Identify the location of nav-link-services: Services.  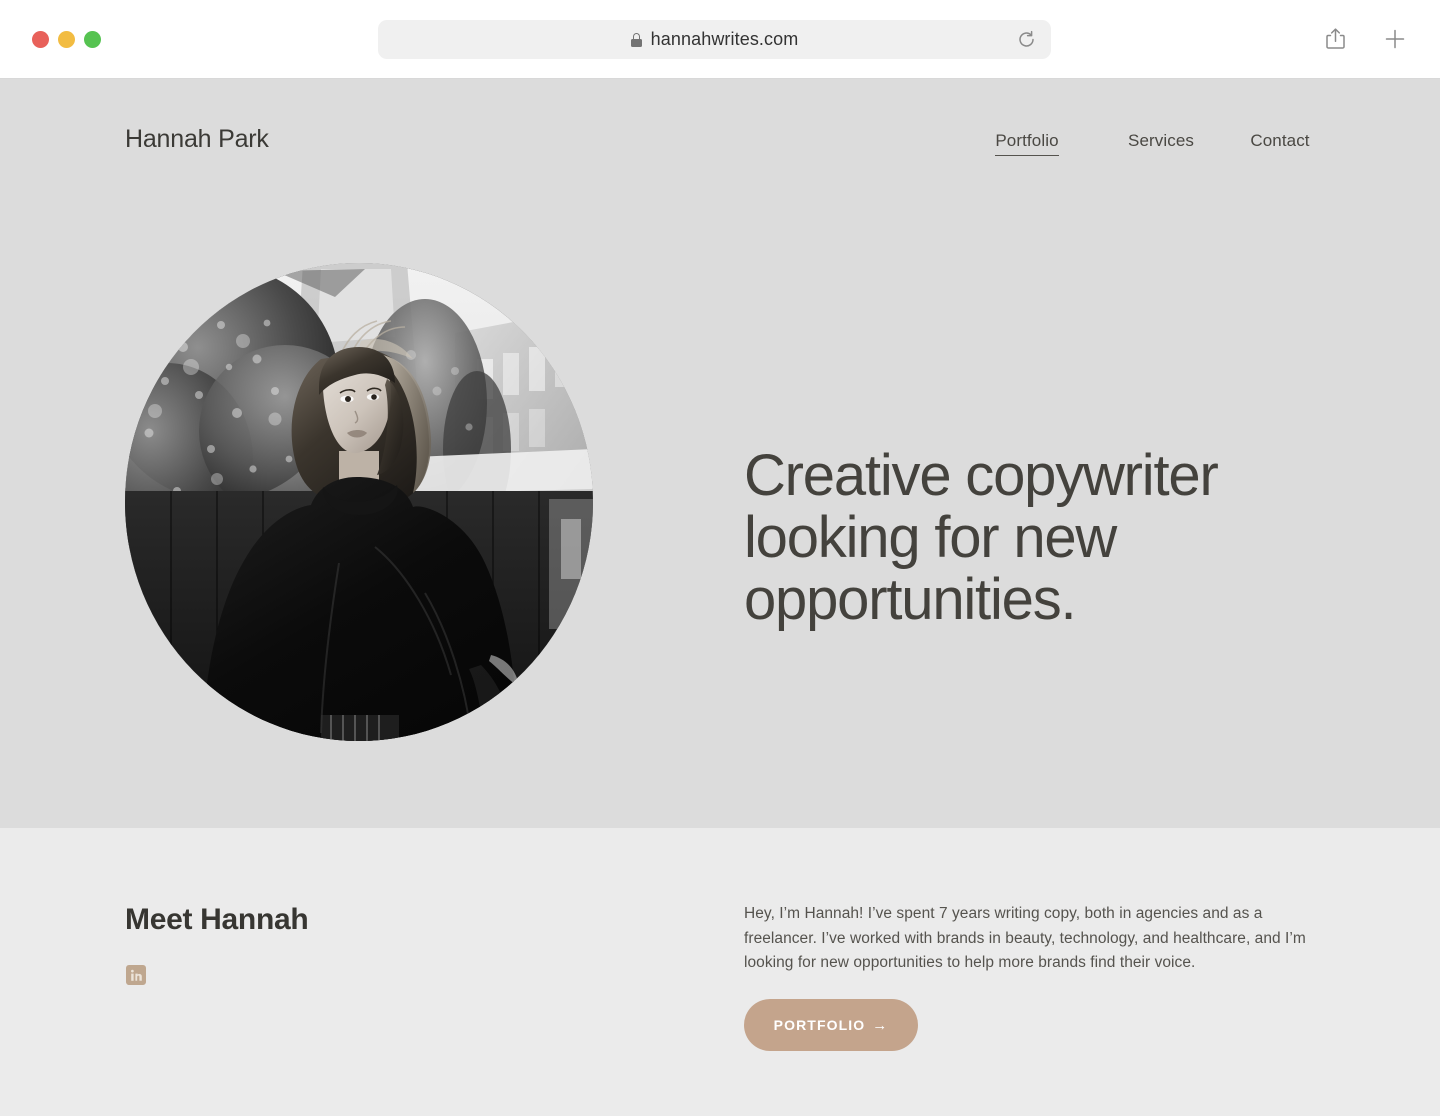
(1161, 143).